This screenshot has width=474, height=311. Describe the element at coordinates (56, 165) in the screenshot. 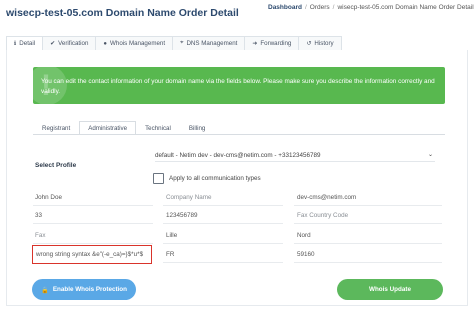

I see `select-profile-label: Select Profile` at that location.